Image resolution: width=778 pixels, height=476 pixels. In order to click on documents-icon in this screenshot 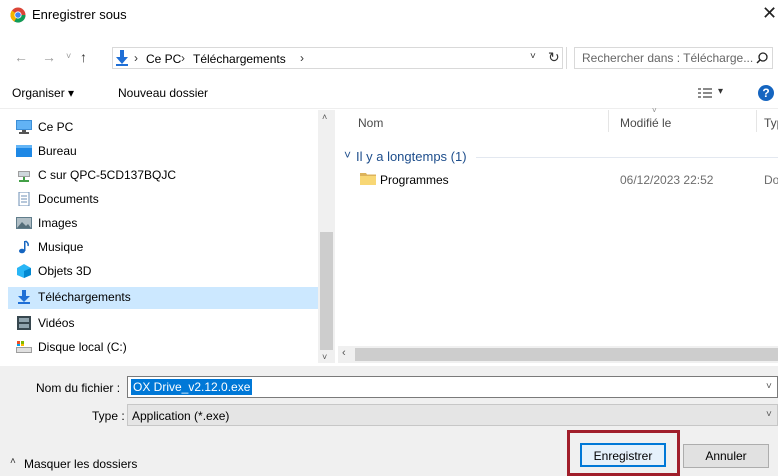, I will do `click(24, 199)`.